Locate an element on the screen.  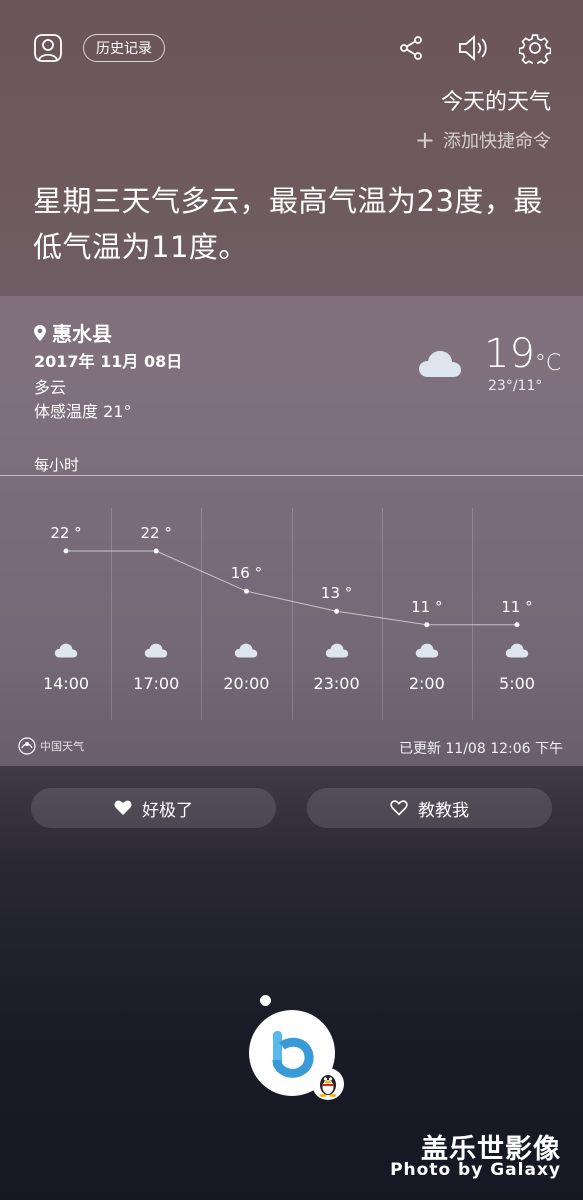
teach-me-button: 教教我 is located at coordinates (429, 808).